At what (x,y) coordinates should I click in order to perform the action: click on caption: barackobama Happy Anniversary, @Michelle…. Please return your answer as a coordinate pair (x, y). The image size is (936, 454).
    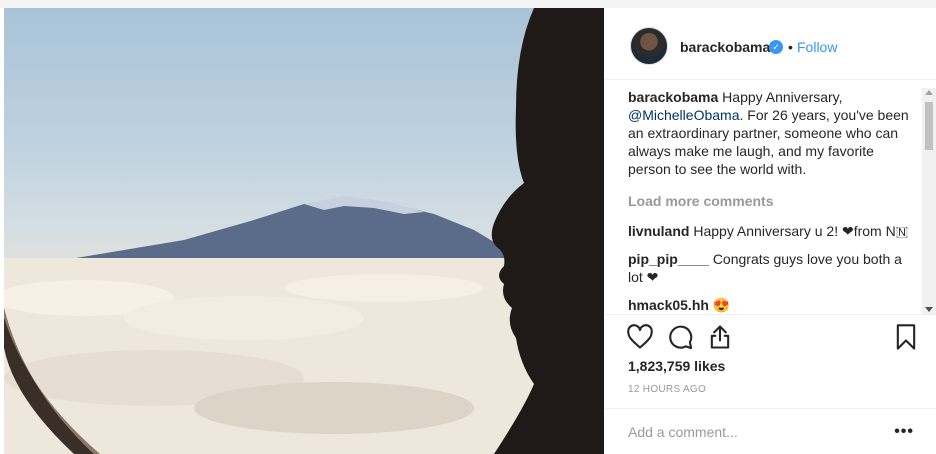
    Looking at the image, I should click on (774, 133).